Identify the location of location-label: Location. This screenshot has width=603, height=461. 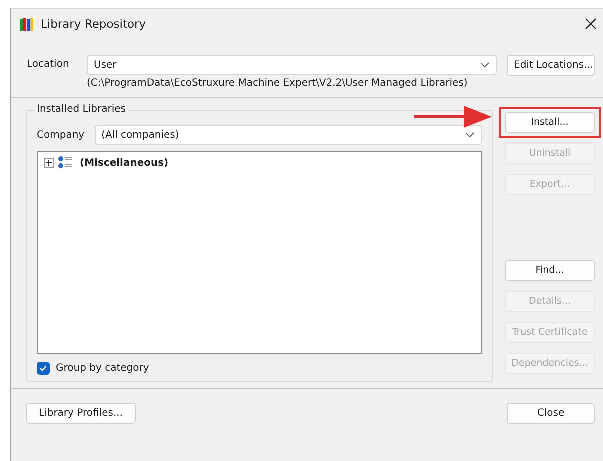
(48, 64).